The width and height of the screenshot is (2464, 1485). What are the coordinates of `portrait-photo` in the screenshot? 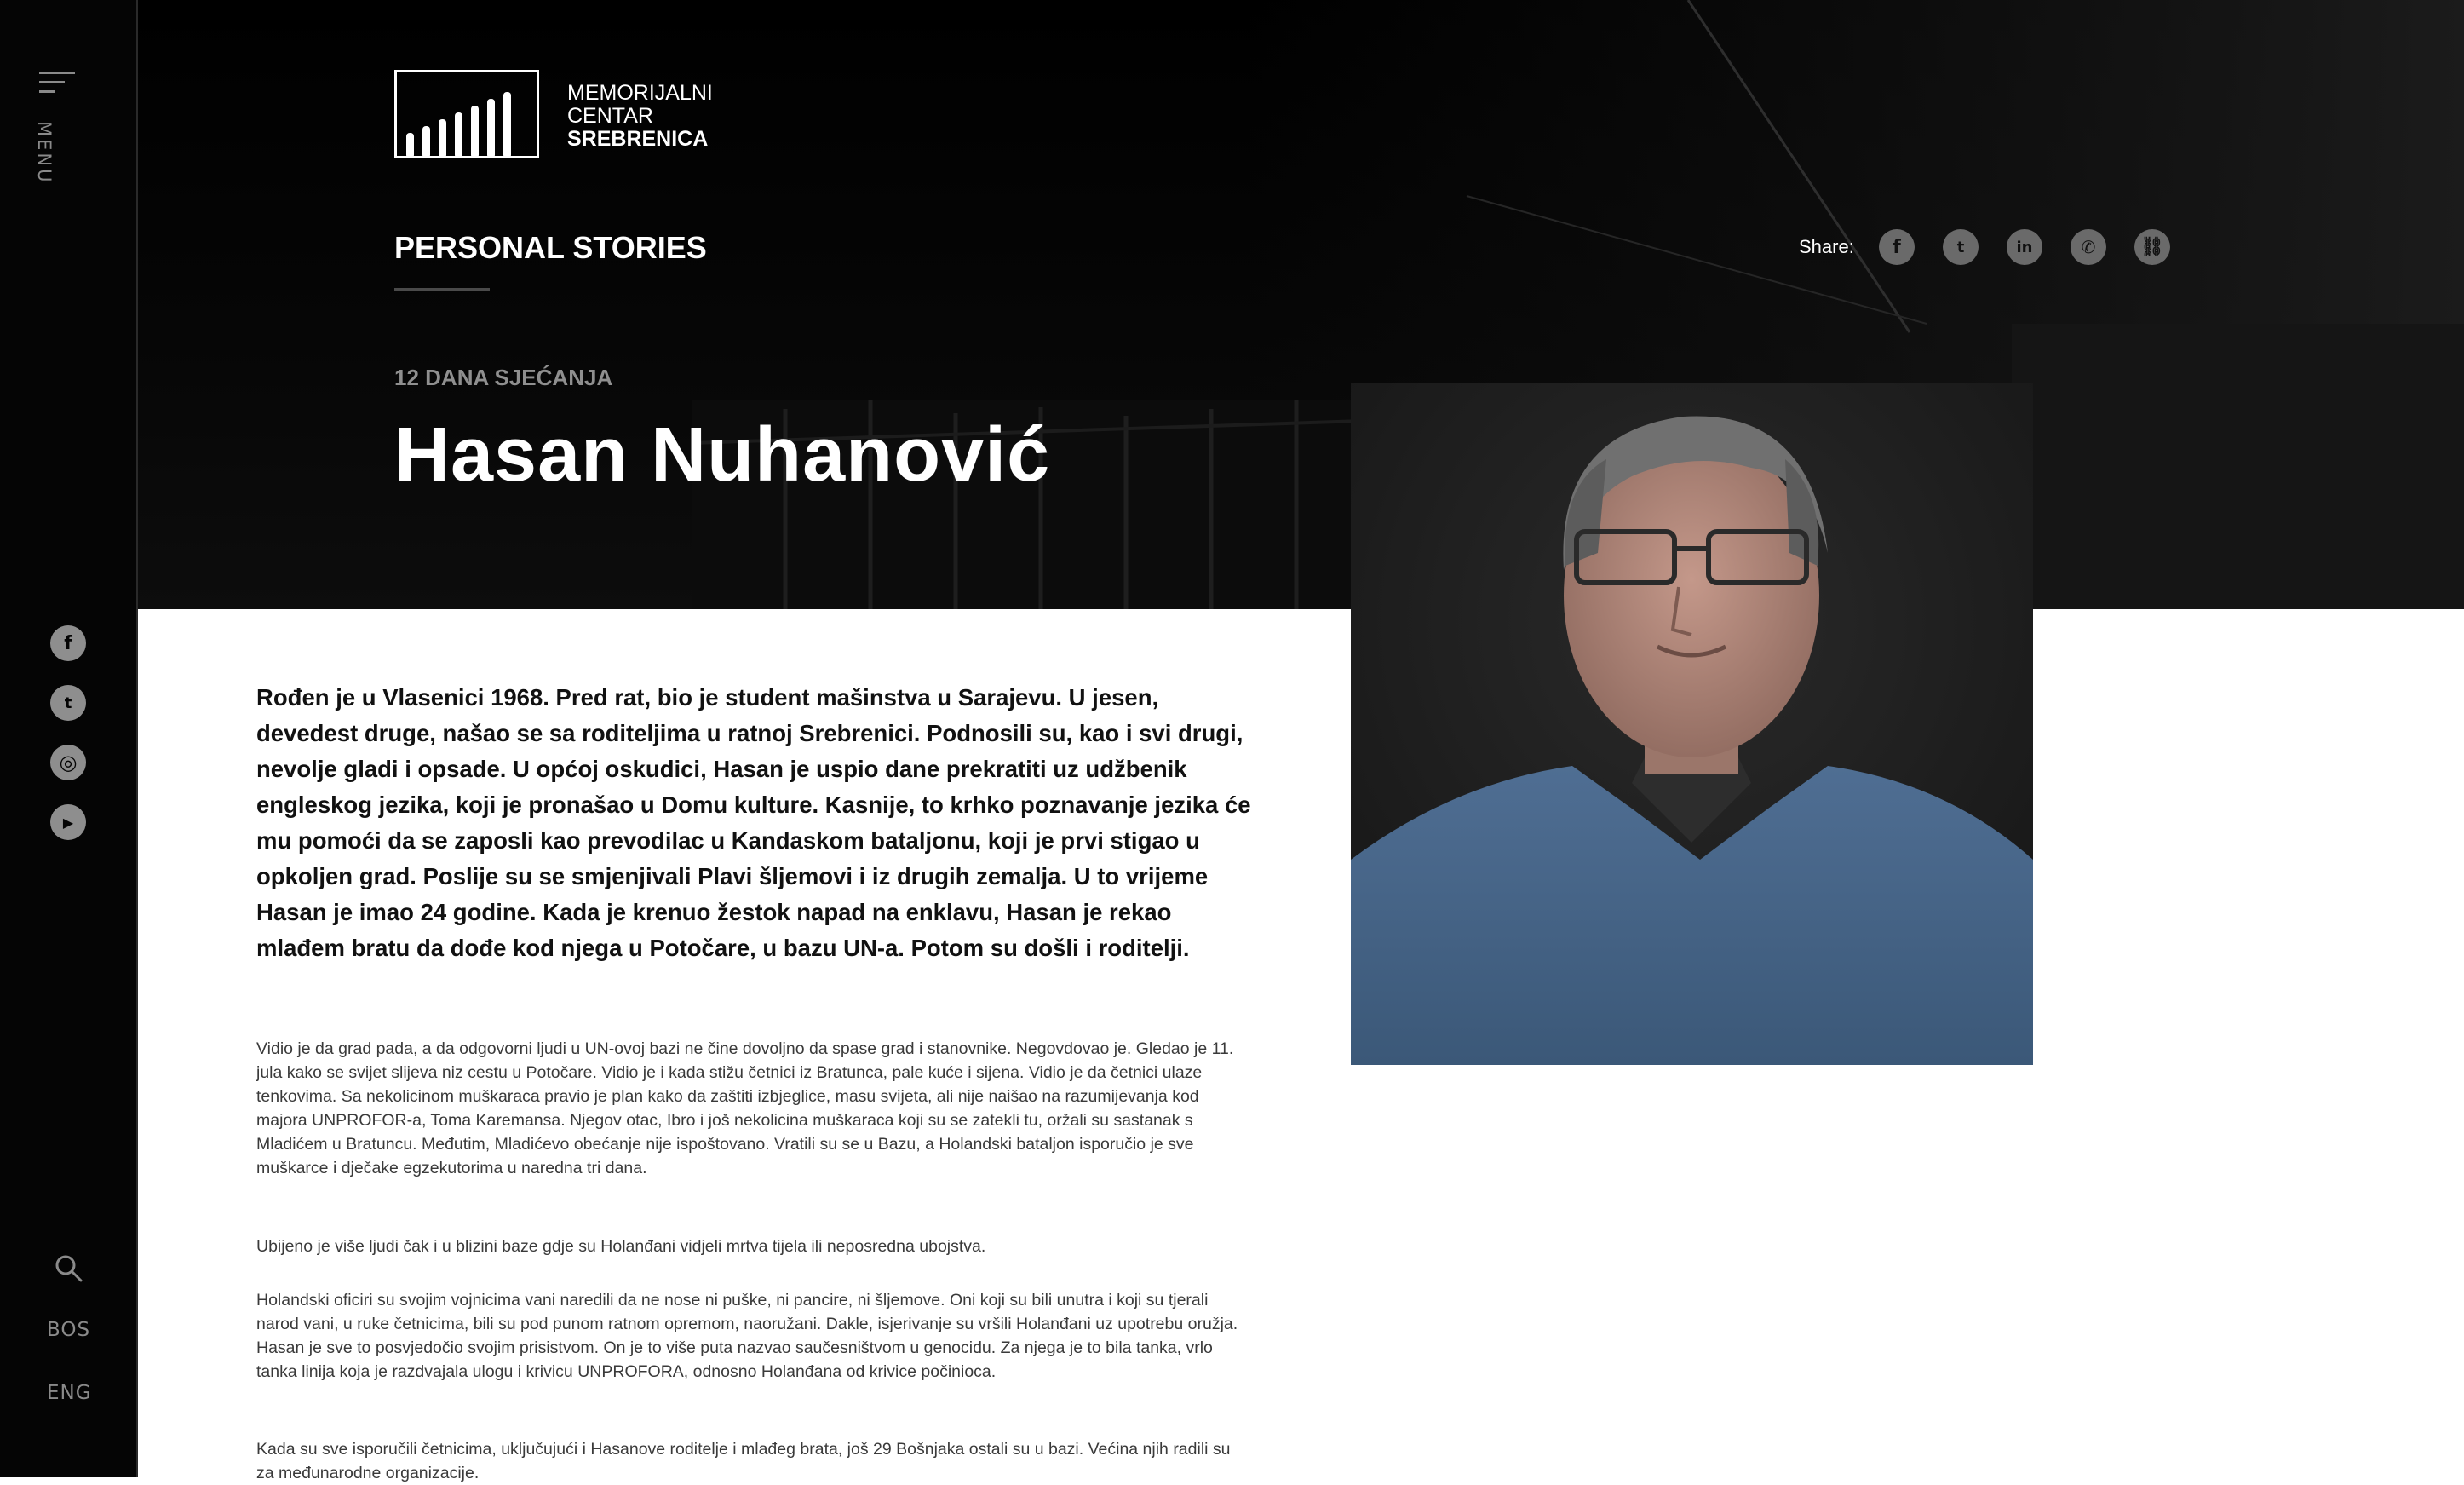 It's located at (1692, 724).